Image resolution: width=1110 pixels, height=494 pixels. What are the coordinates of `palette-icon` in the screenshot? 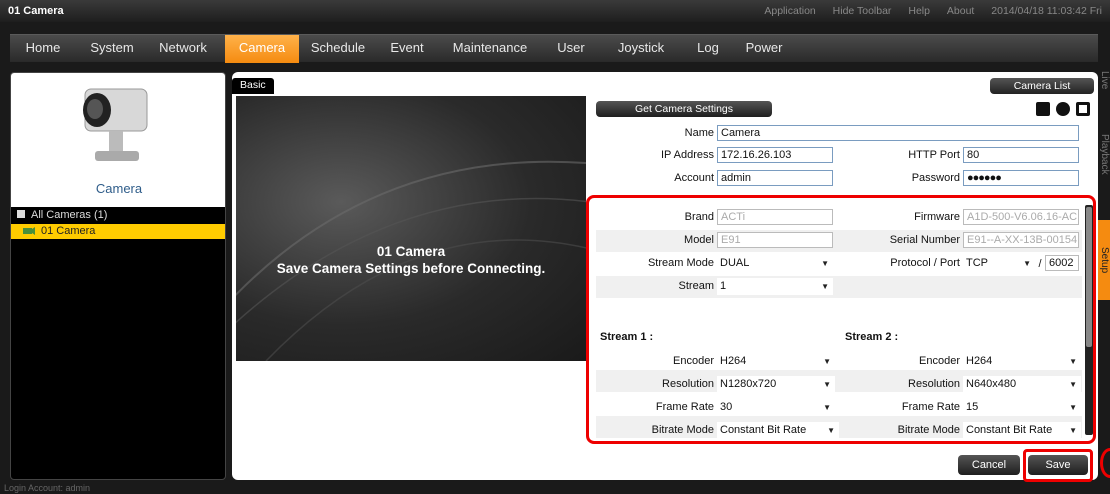 It's located at (1063, 109).